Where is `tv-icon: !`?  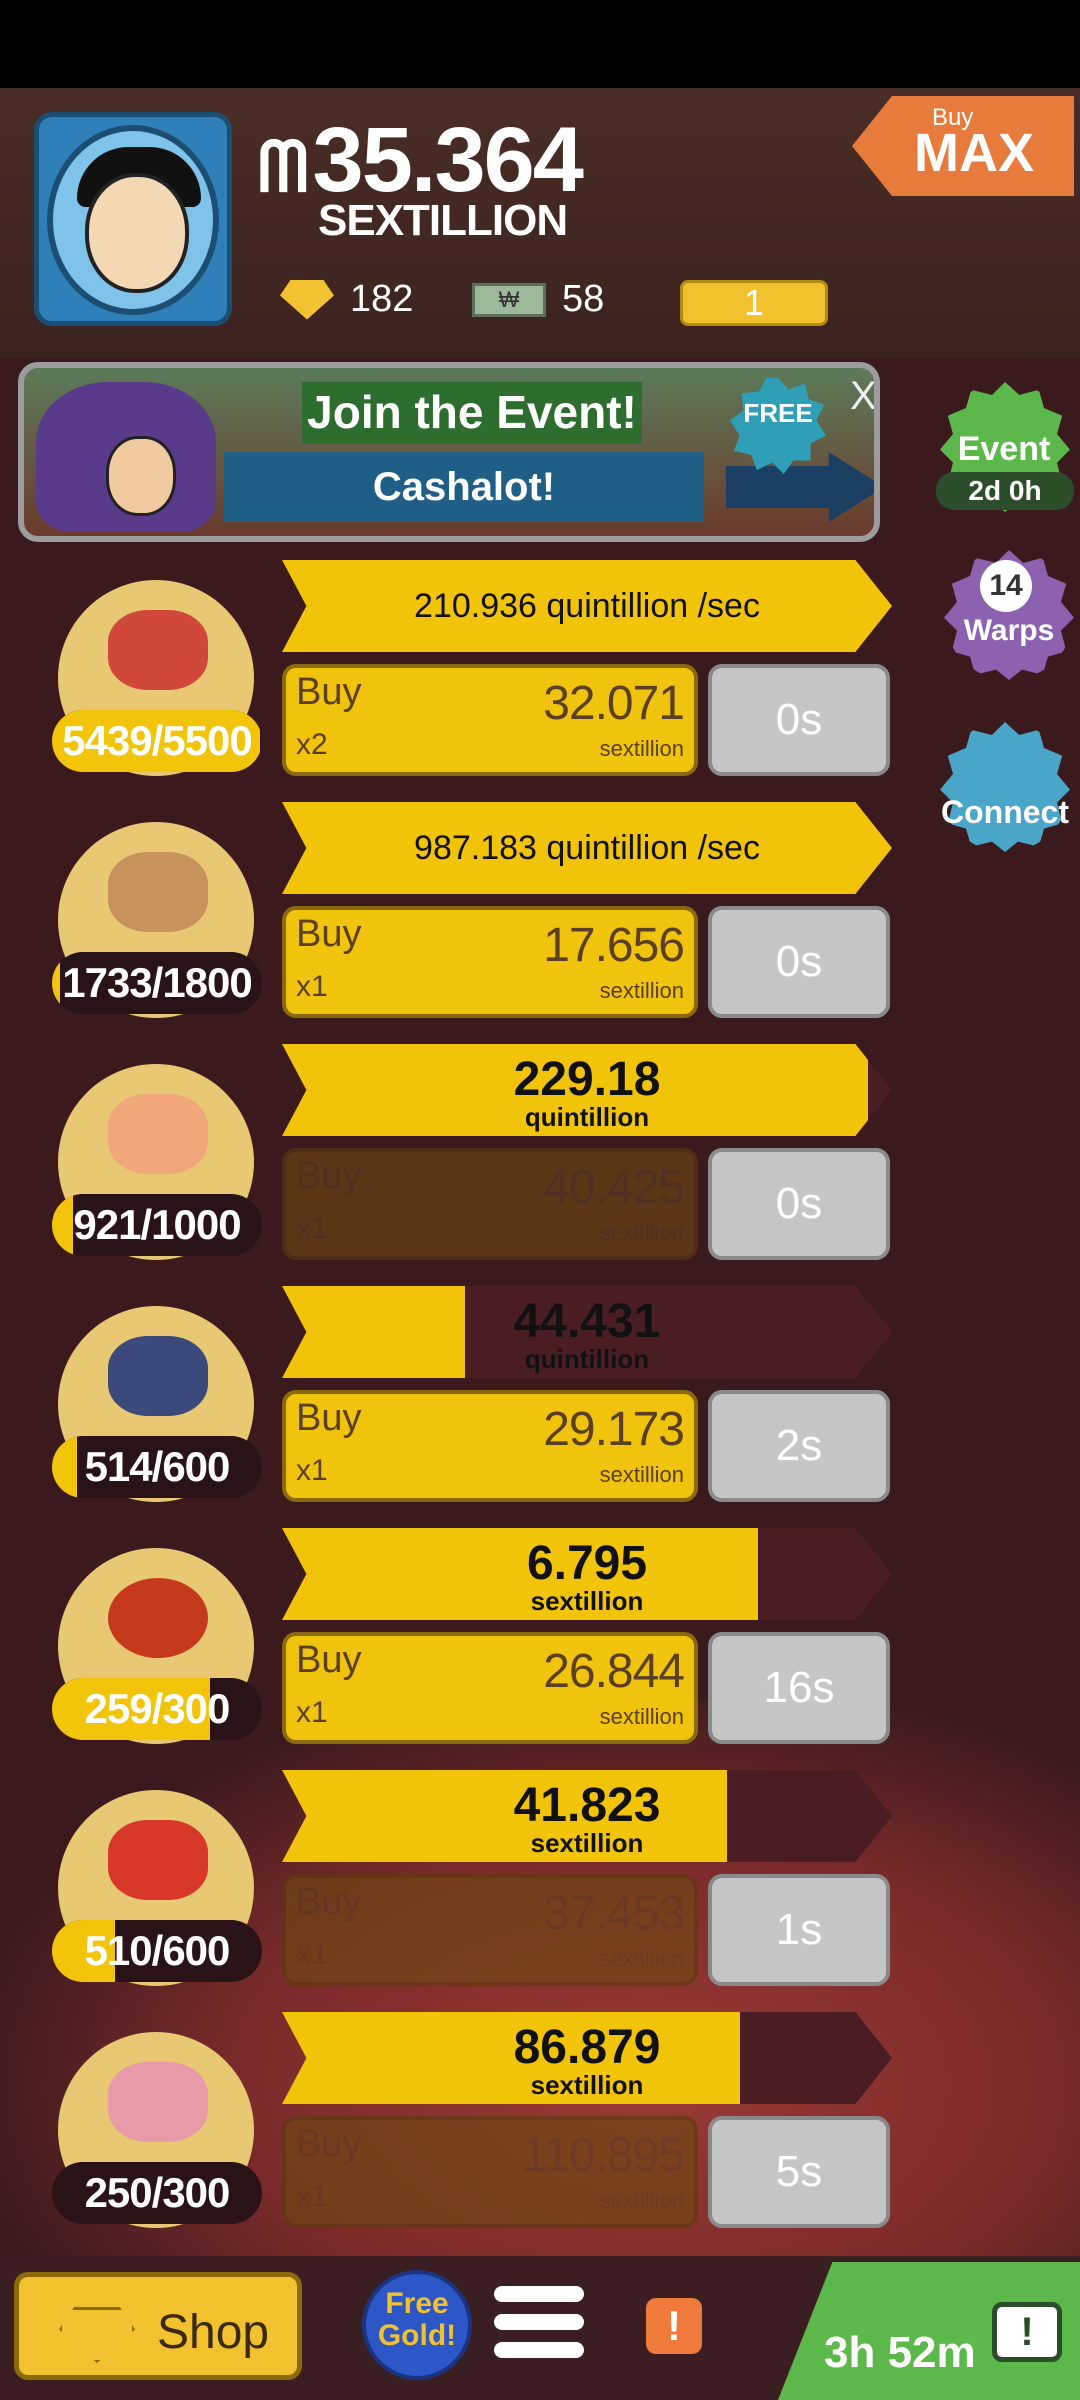
tv-icon: ! is located at coordinates (1027, 2332).